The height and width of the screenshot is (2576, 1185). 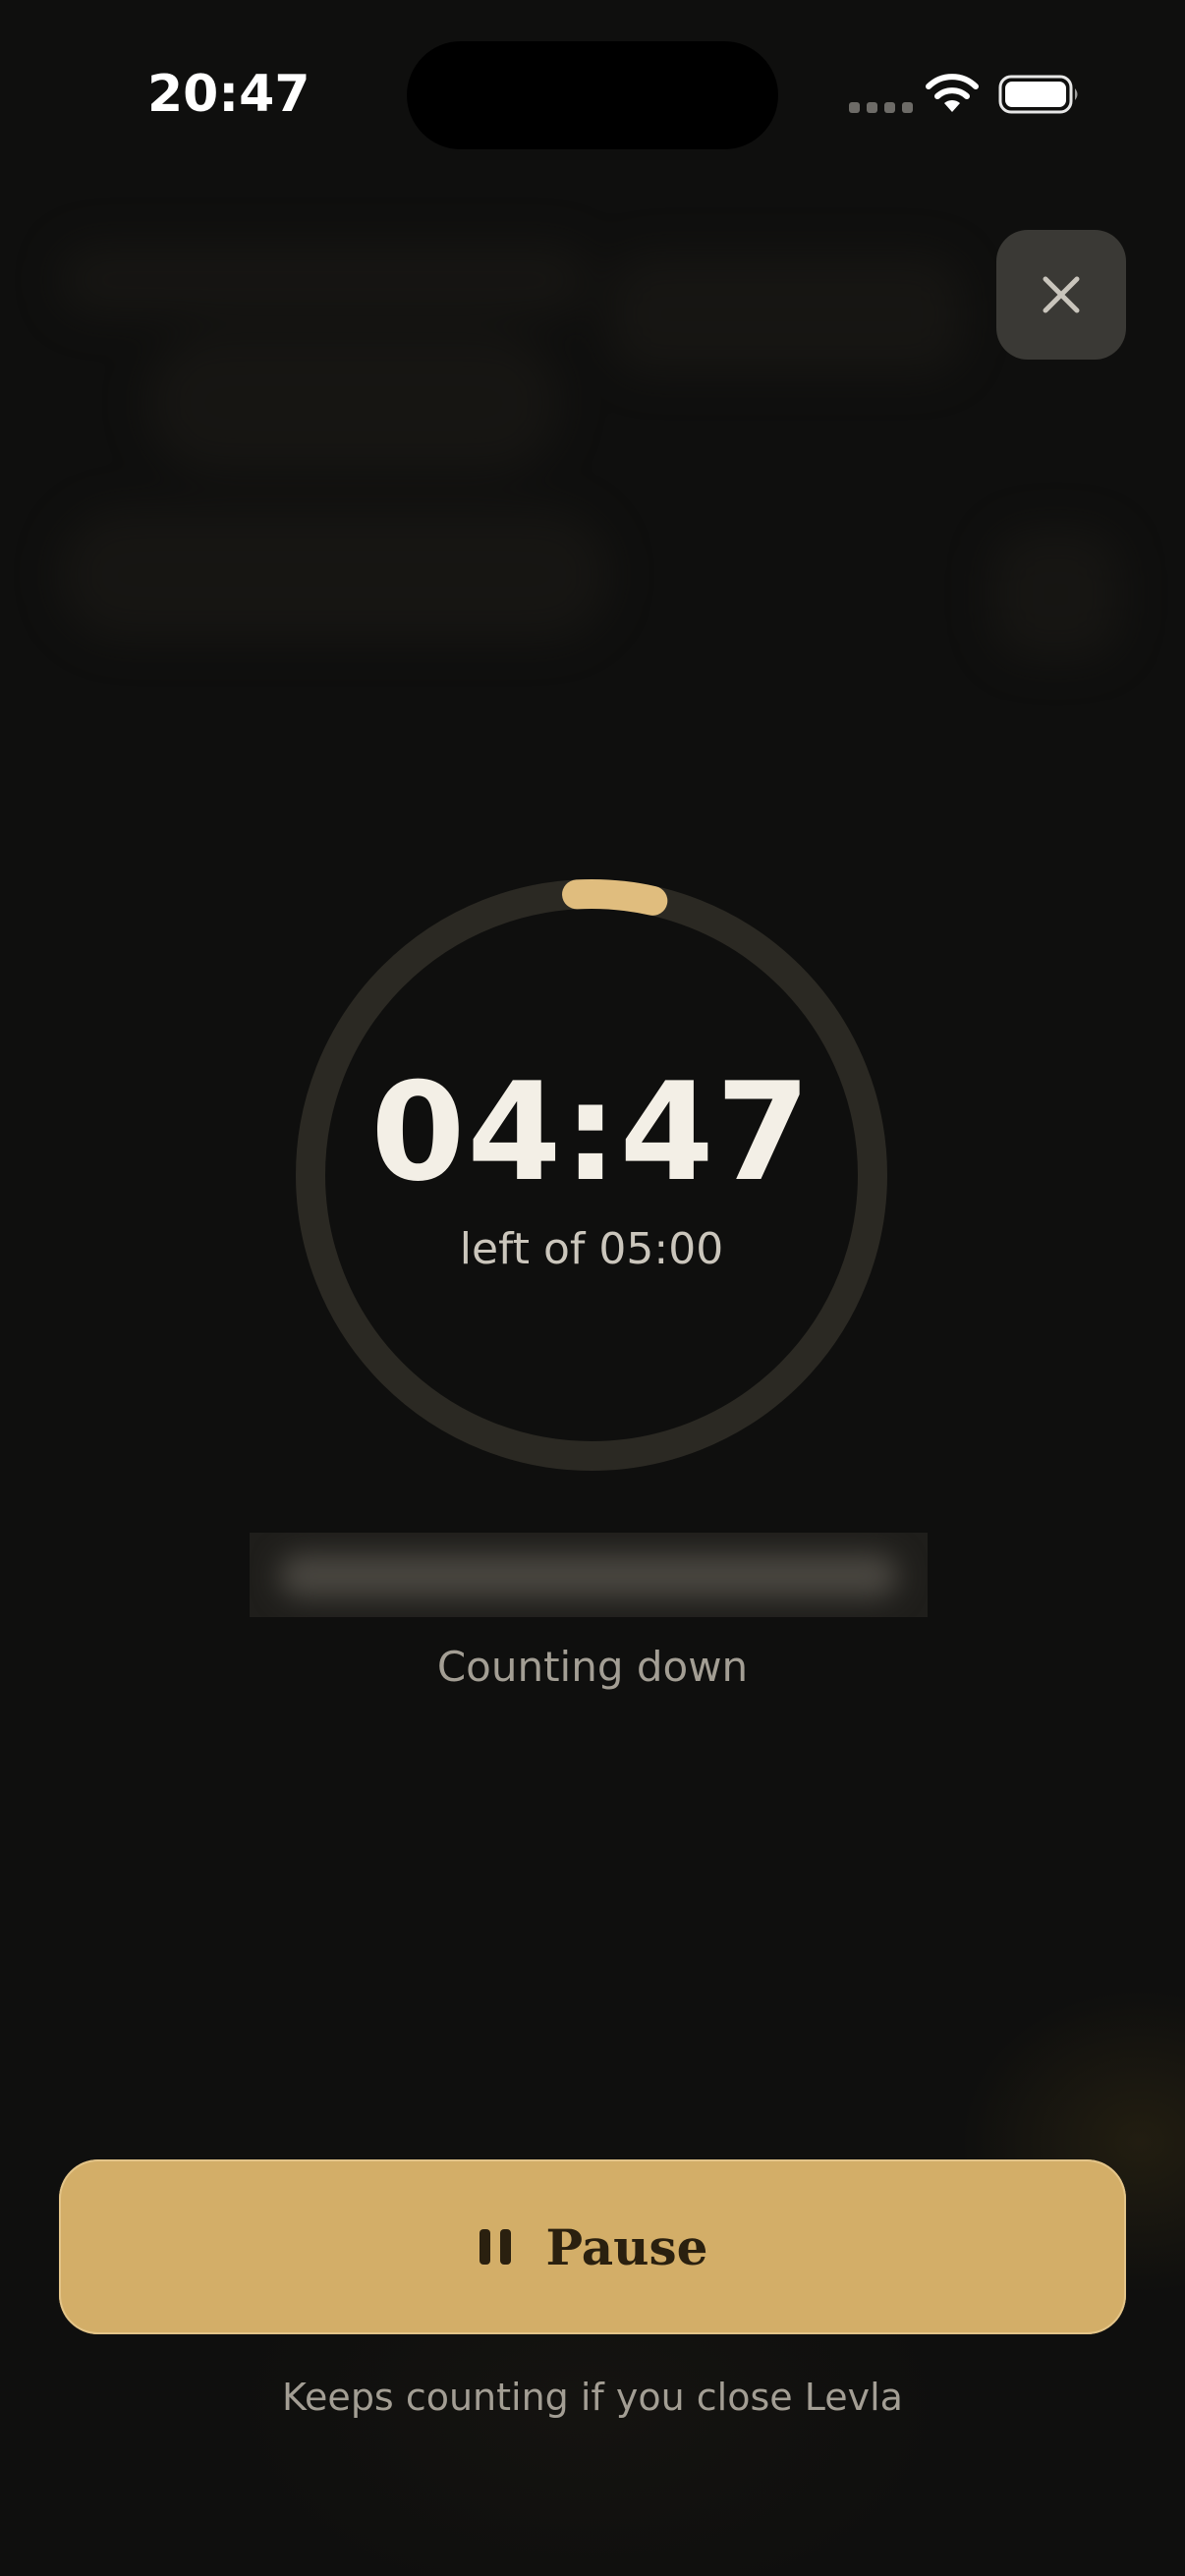 What do you see at coordinates (592, 1132) in the screenshot?
I see `time-remaining: 04:47` at bounding box center [592, 1132].